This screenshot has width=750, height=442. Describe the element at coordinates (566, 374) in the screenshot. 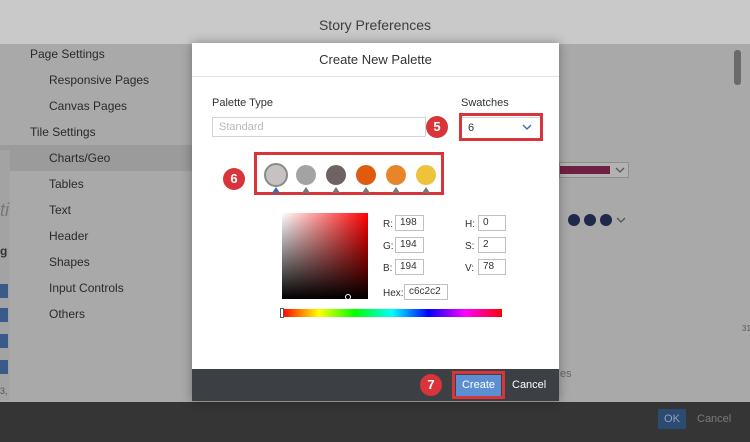

I see `preview-fragment-es: es` at that location.